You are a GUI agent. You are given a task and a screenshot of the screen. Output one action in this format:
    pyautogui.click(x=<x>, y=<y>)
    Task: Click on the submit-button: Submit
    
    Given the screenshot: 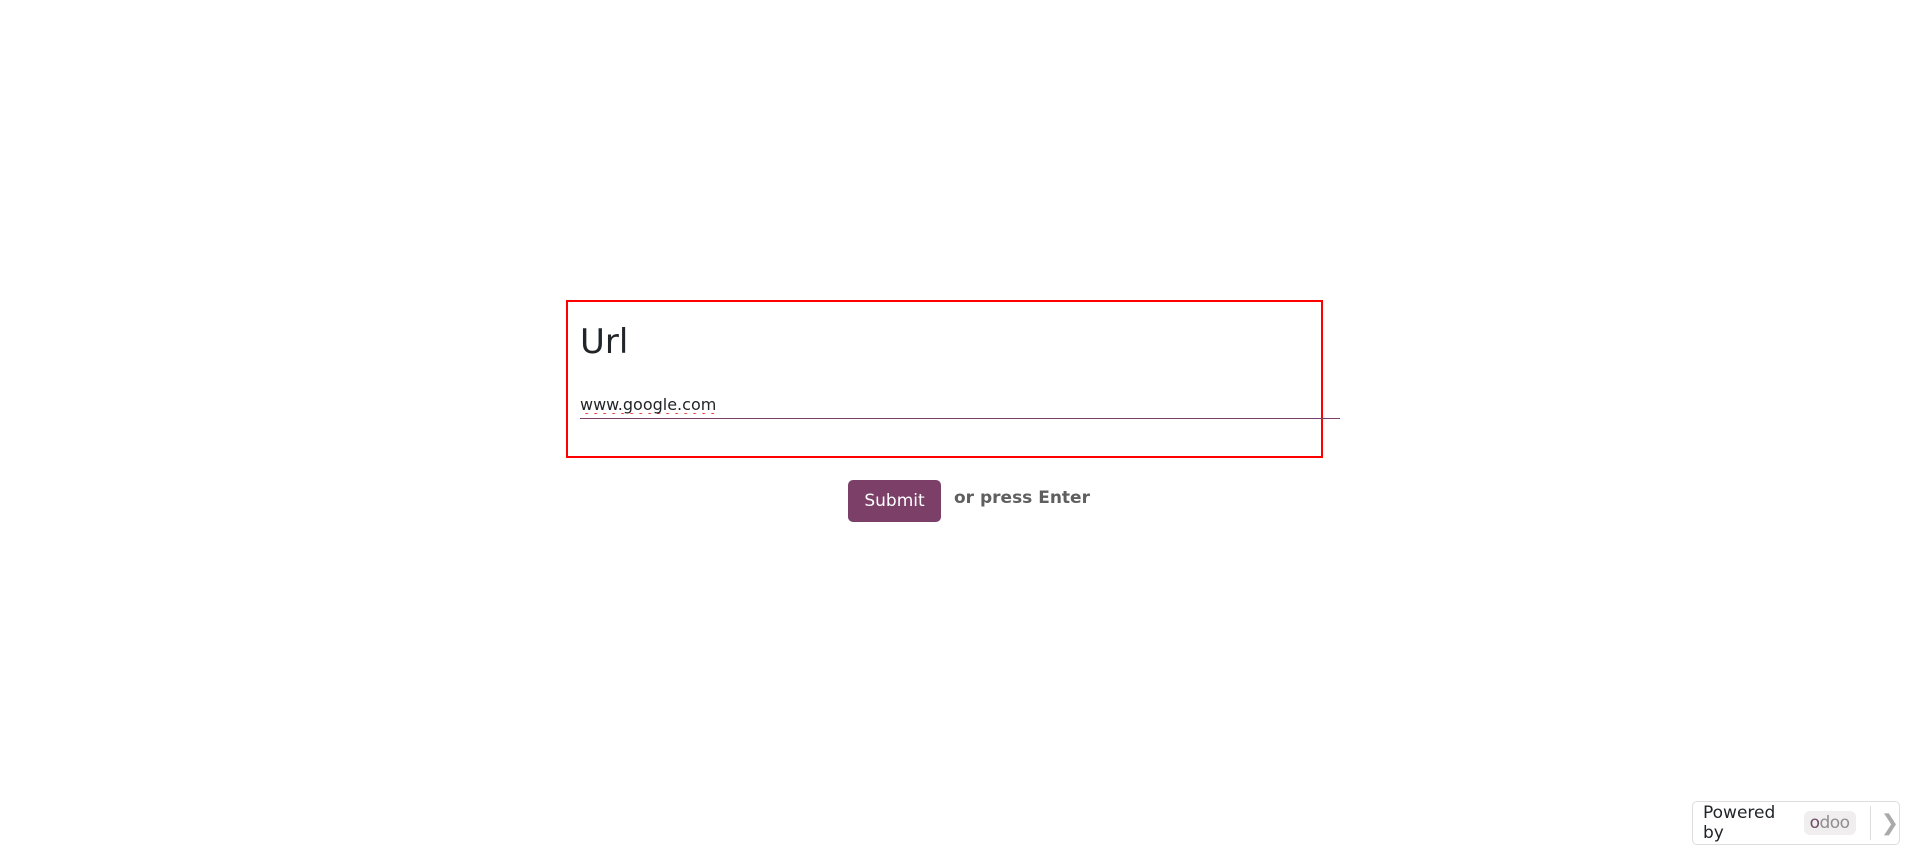 What is the action you would take?
    pyautogui.click(x=894, y=501)
    